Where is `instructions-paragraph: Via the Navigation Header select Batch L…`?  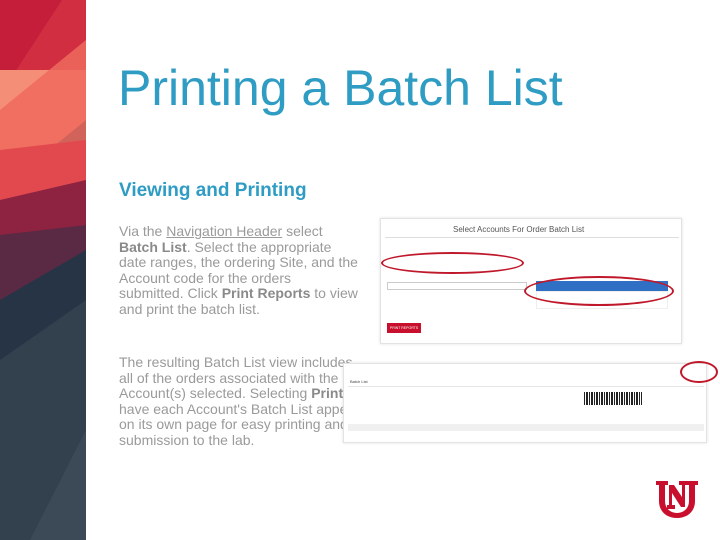
instructions-paragraph: Via the Navigation Header select Batch L… is located at coordinates (239, 270).